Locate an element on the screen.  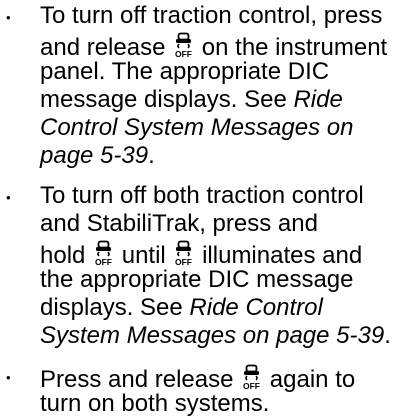
text-line: Press and release OFF again to is located at coordinates (198, 378).